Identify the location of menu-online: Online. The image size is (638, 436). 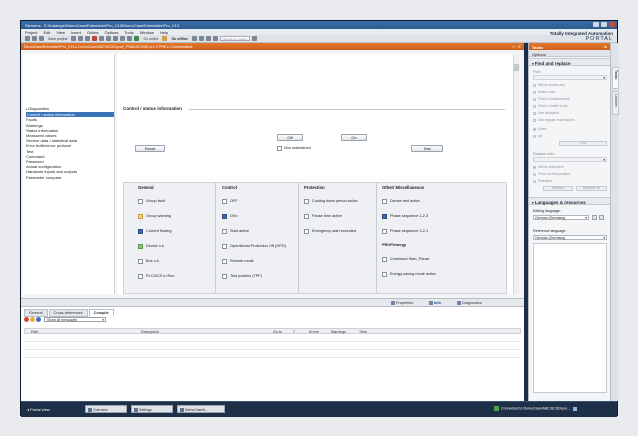
(93, 32).